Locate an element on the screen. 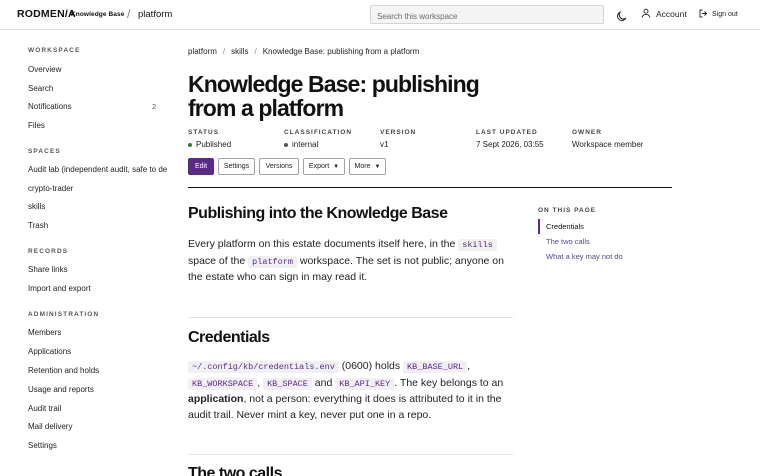 This screenshot has height=476, width=760. inline-code: KB_WORKSPACE is located at coordinates (223, 383).